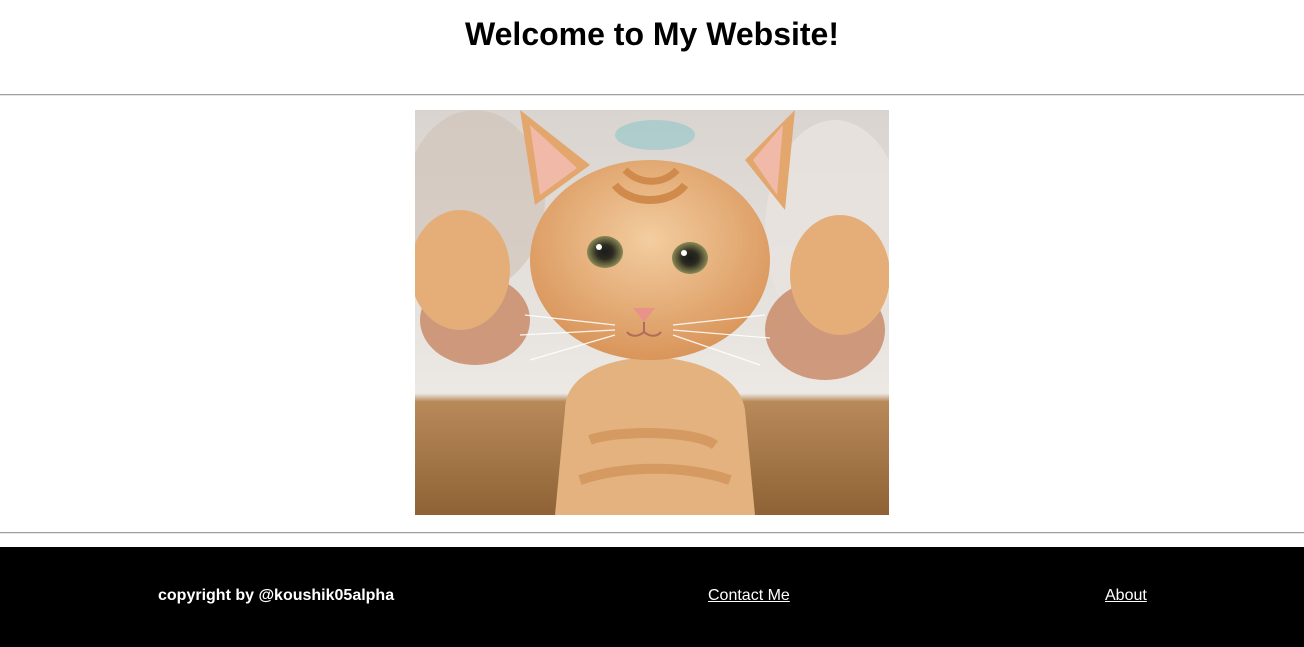 This screenshot has width=1304, height=647. I want to click on site-header: Welcome to My Website!, so click(652, 47).